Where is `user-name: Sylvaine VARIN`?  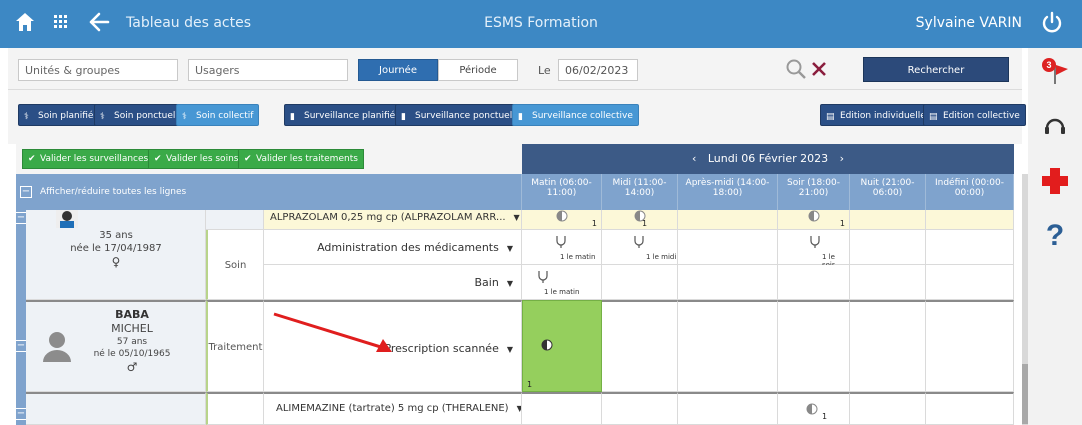
user-name: Sylvaine VARIN is located at coordinates (969, 23).